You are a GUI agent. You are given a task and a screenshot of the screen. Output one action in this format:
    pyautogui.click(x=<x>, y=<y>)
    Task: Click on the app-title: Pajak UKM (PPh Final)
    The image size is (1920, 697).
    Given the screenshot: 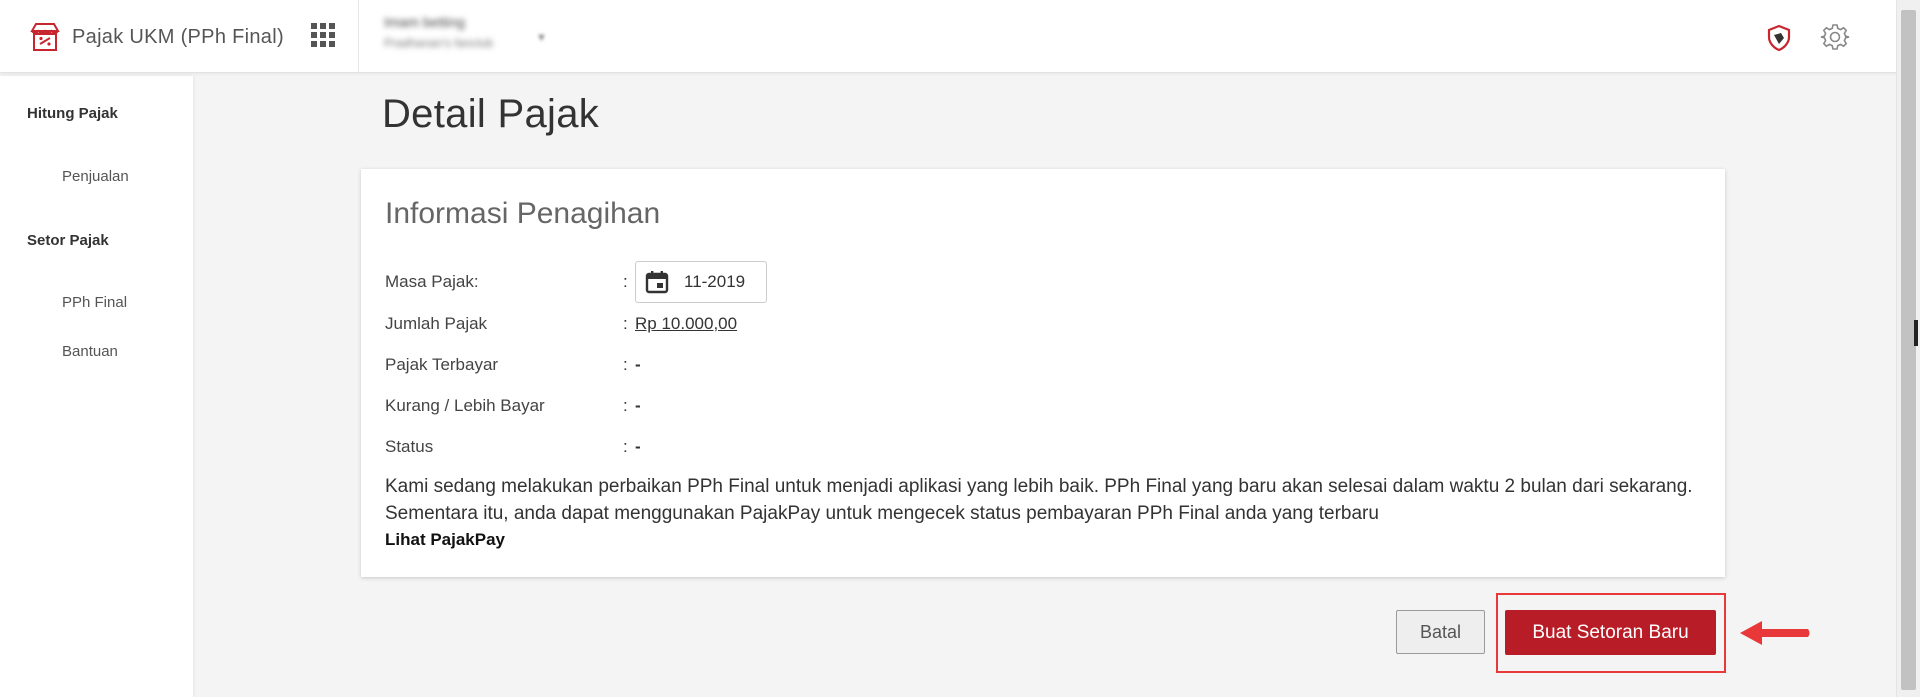 What is the action you would take?
    pyautogui.click(x=178, y=36)
    